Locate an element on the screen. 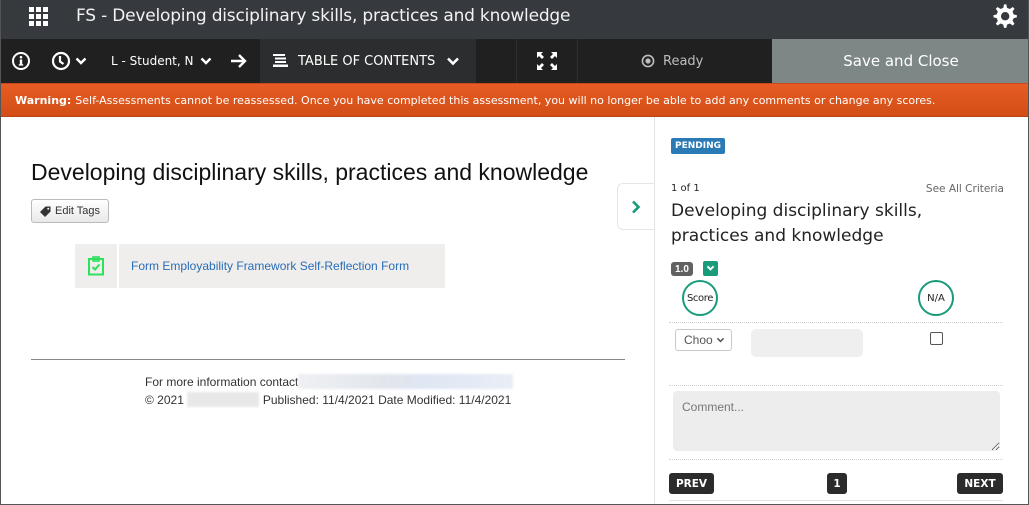 Image resolution: width=1029 pixels, height=505 pixels. table-of-contents-dropdown: TABLE OF CONTENTS is located at coordinates (368, 61).